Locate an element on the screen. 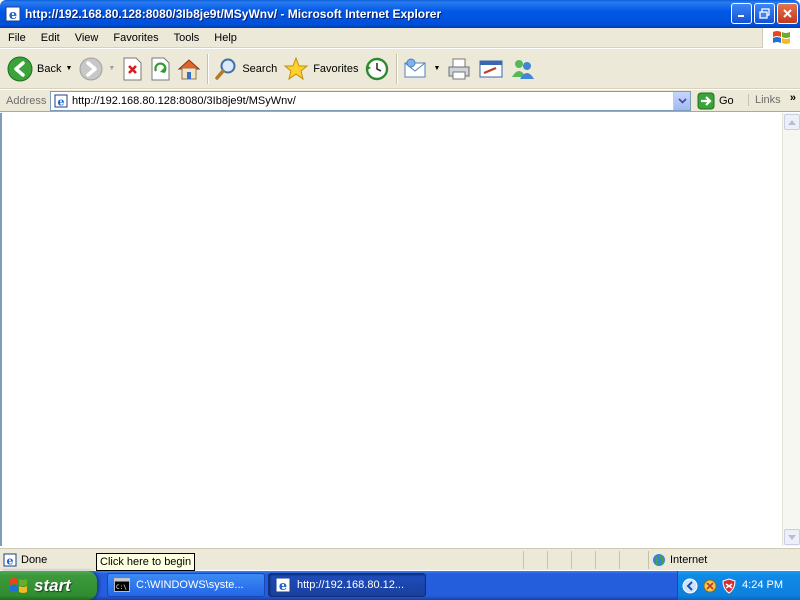  favorites-button: Favorites is located at coordinates (320, 69).